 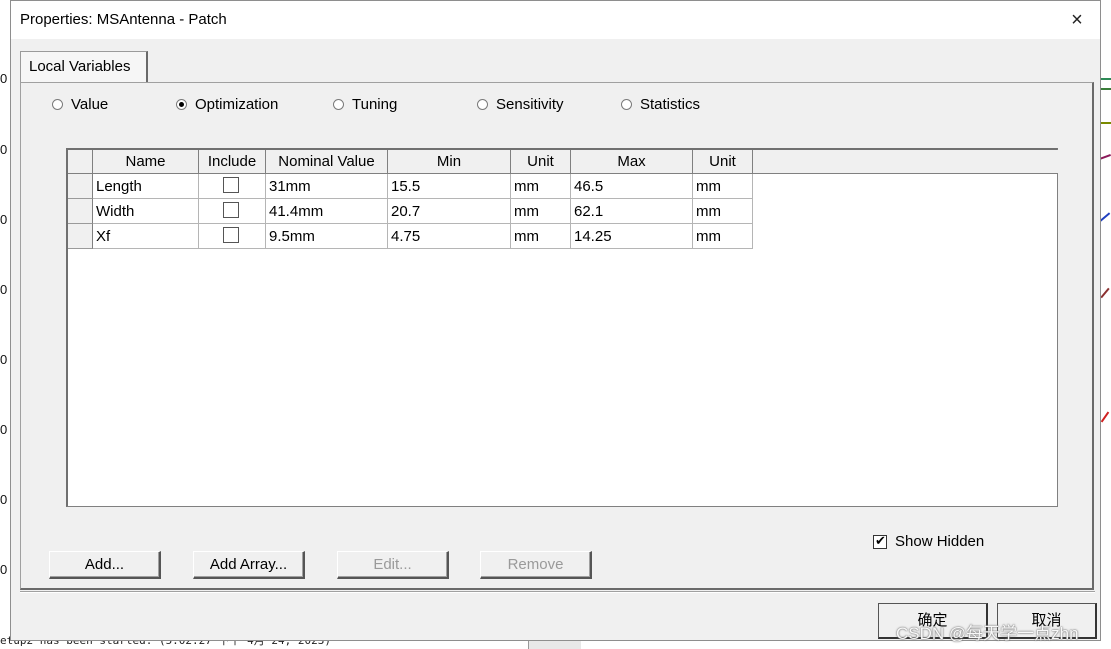 I want to click on column-header-max: Max, so click(x=632, y=162).